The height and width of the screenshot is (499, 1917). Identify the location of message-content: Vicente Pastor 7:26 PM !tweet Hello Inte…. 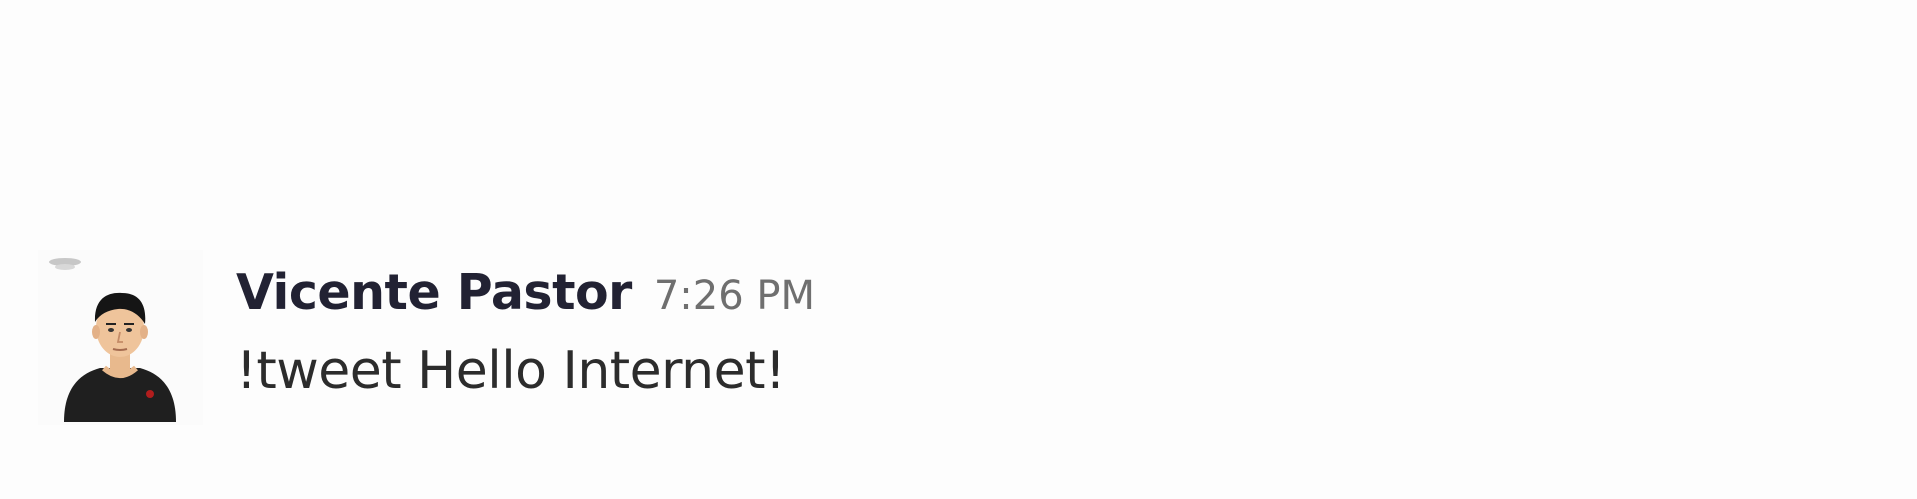
(525, 332).